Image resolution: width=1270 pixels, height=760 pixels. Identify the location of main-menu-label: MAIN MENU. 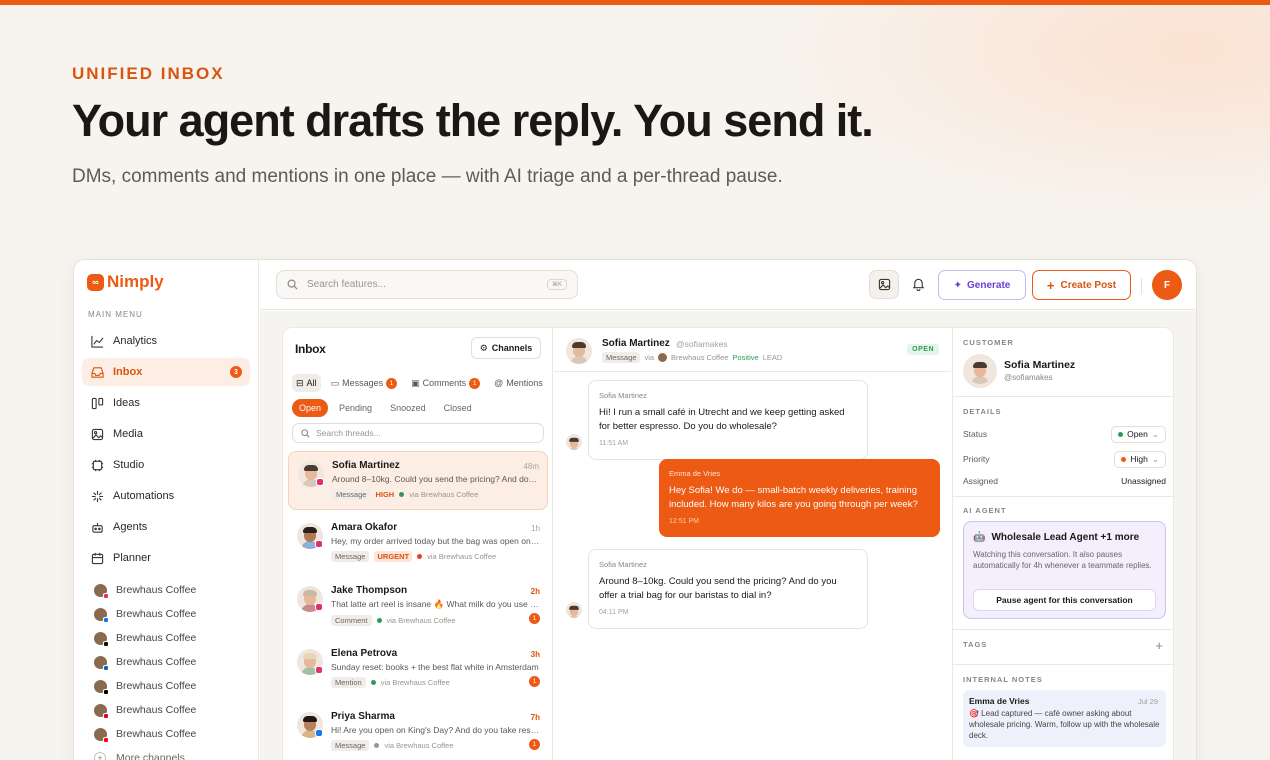
(115, 314).